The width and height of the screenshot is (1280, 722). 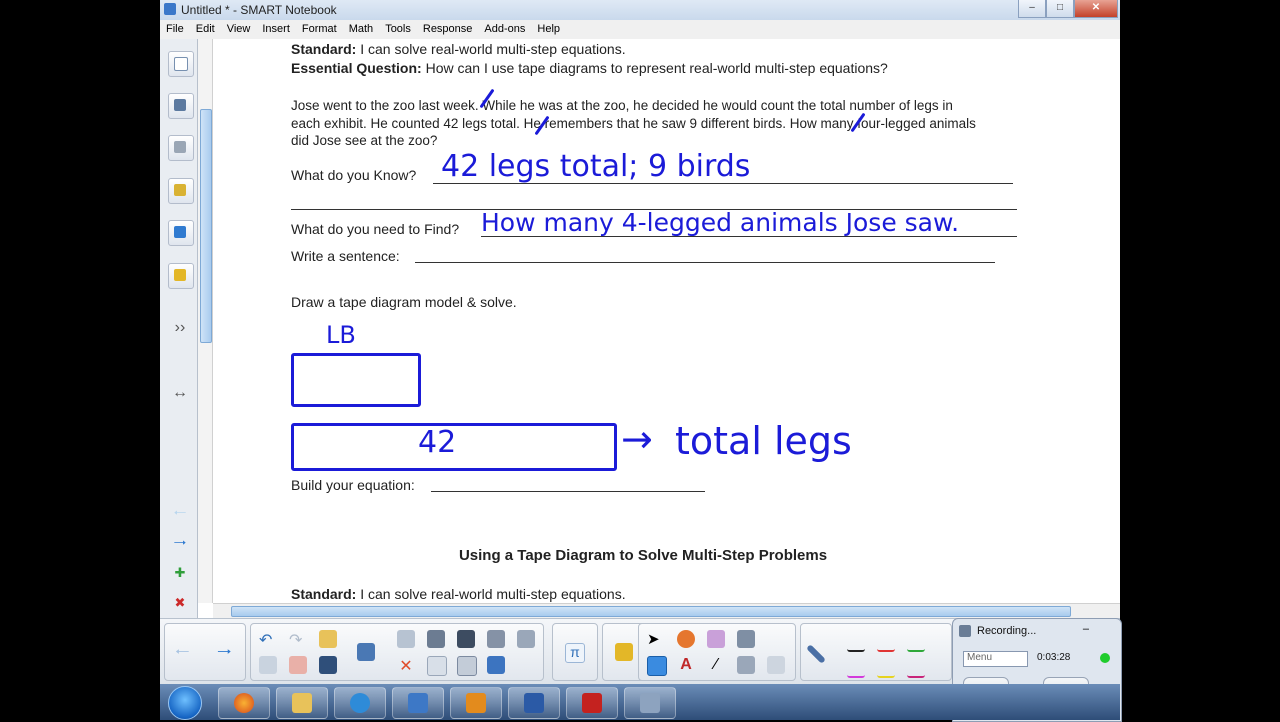 What do you see at coordinates (360, 703) in the screenshot?
I see `taskbar-internet-explorer` at bounding box center [360, 703].